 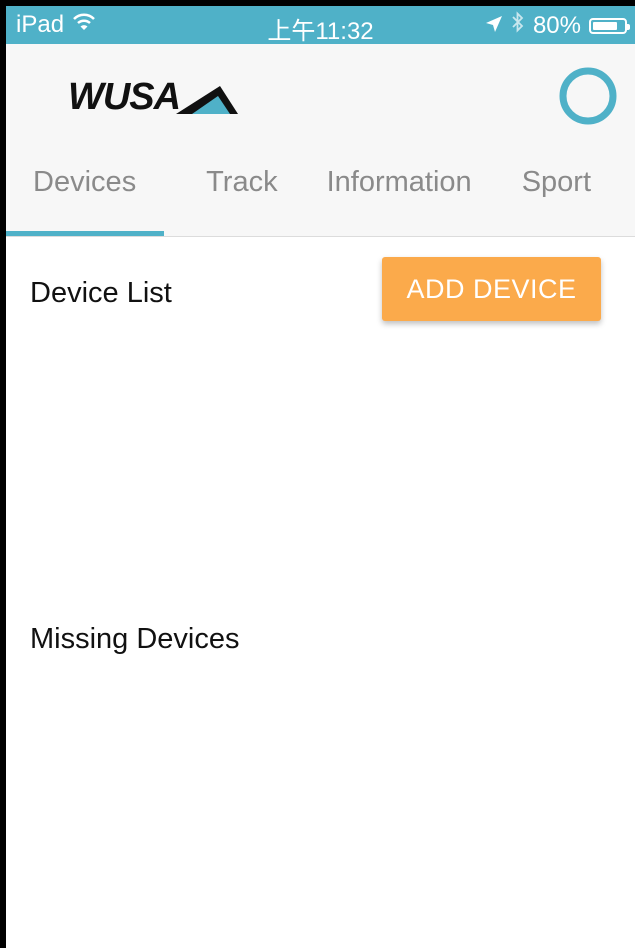 What do you see at coordinates (124, 97) in the screenshot?
I see `logo-text: WUSA` at bounding box center [124, 97].